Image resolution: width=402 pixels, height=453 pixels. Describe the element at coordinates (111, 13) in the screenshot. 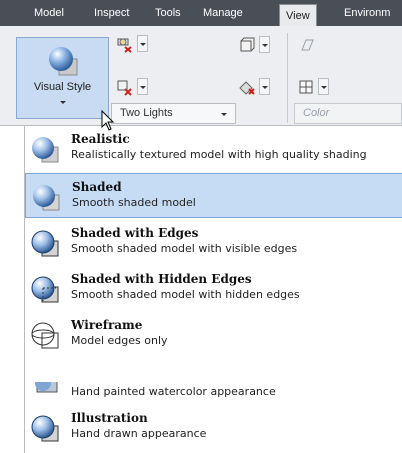

I see `tab-inspect: Inspect` at that location.